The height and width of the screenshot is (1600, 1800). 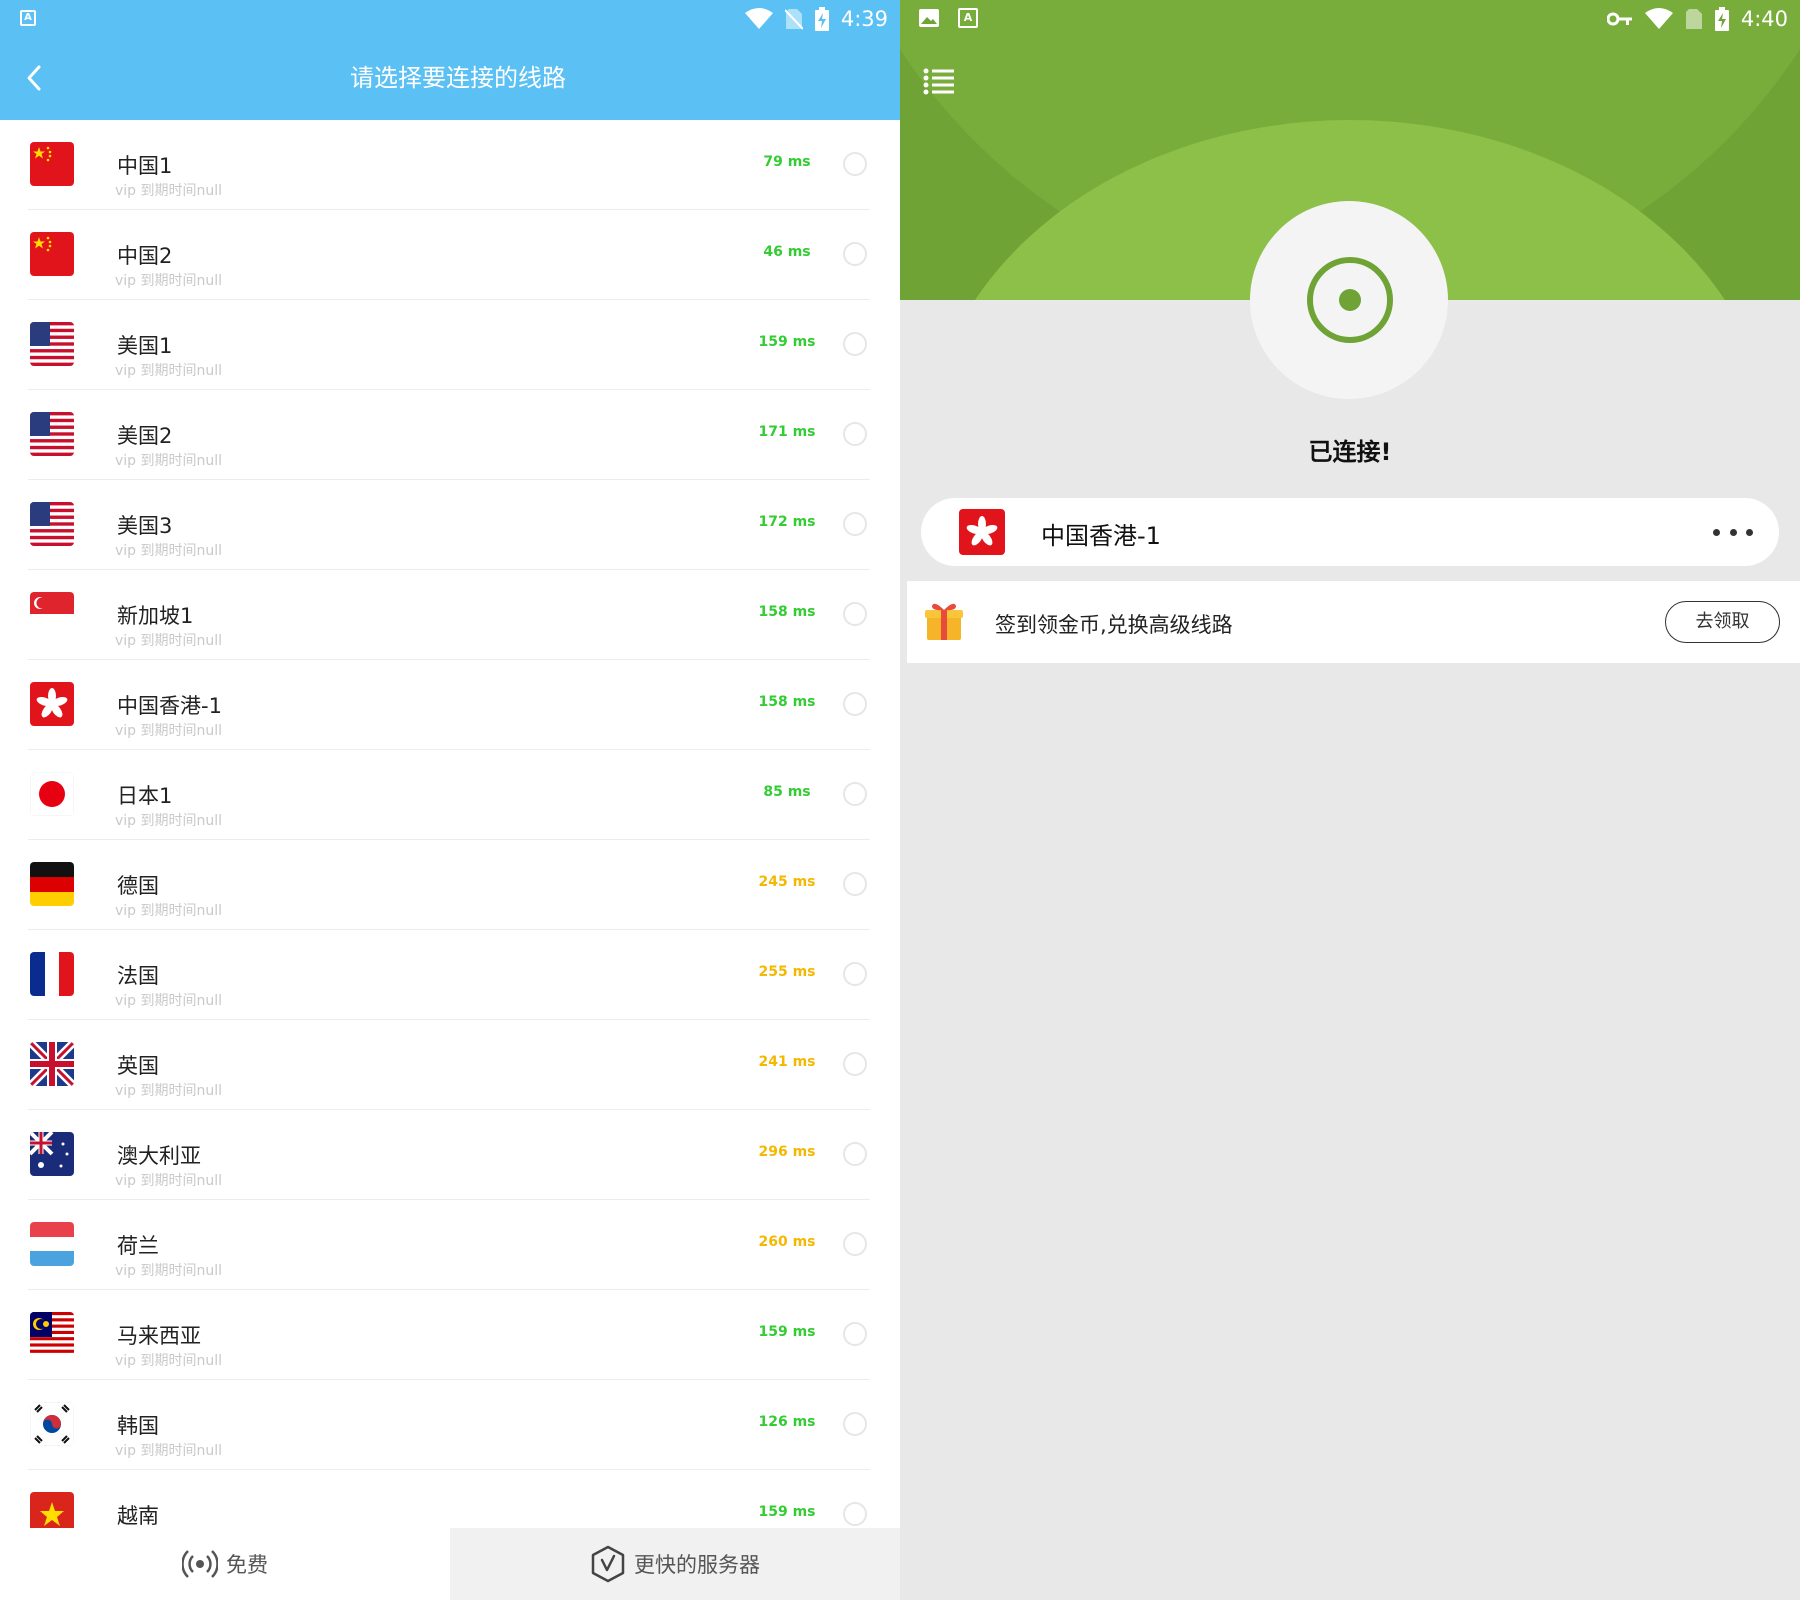 I want to click on server-row: 中国香港-1 vip 到期时间null 158 ms, so click(x=450, y=705).